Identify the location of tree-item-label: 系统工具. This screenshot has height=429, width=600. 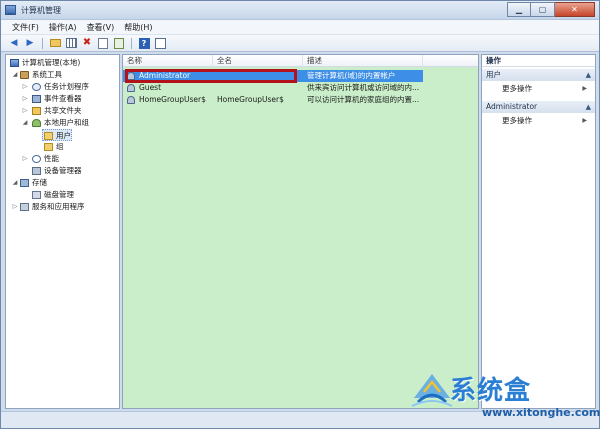
(47, 74).